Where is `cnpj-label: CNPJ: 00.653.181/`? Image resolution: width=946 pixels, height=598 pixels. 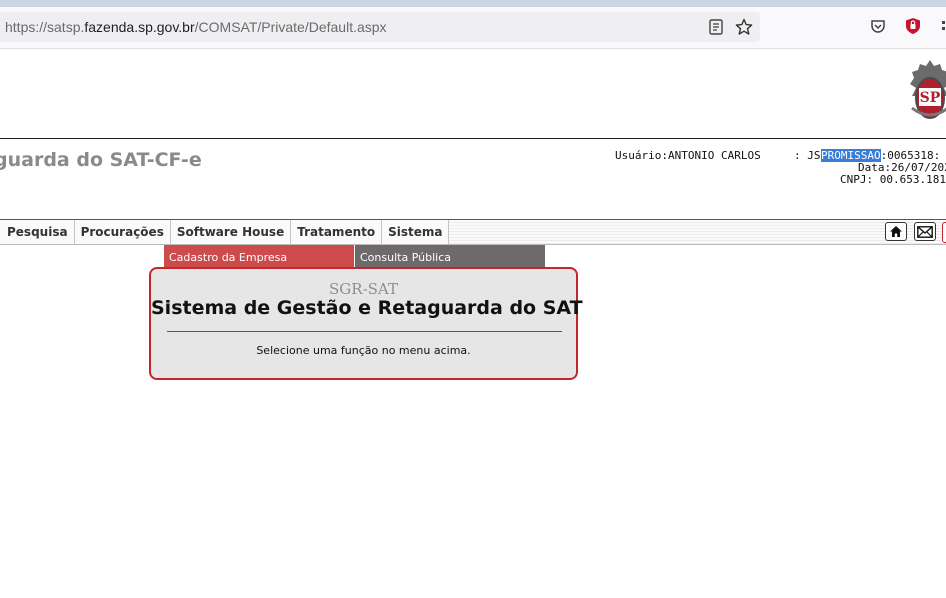 cnpj-label: CNPJ: 00.653.181/ is located at coordinates (893, 179).